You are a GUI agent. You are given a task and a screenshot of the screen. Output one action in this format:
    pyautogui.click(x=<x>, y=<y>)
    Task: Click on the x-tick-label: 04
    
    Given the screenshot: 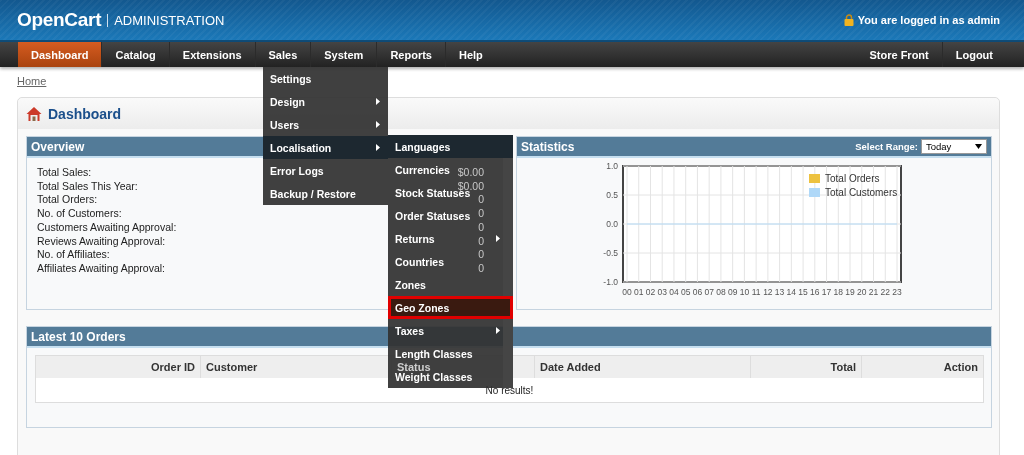 What is the action you would take?
    pyautogui.click(x=674, y=292)
    